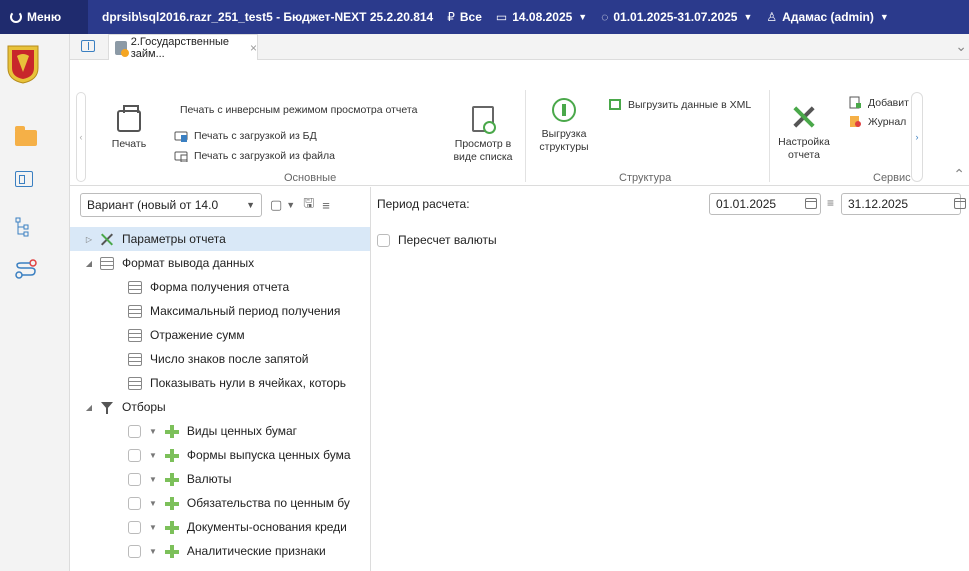 Image resolution: width=969 pixels, height=571 pixels. What do you see at coordinates (245, 135) in the screenshot?
I see `print-db-button: Печать с загрузкой из БД` at bounding box center [245, 135].